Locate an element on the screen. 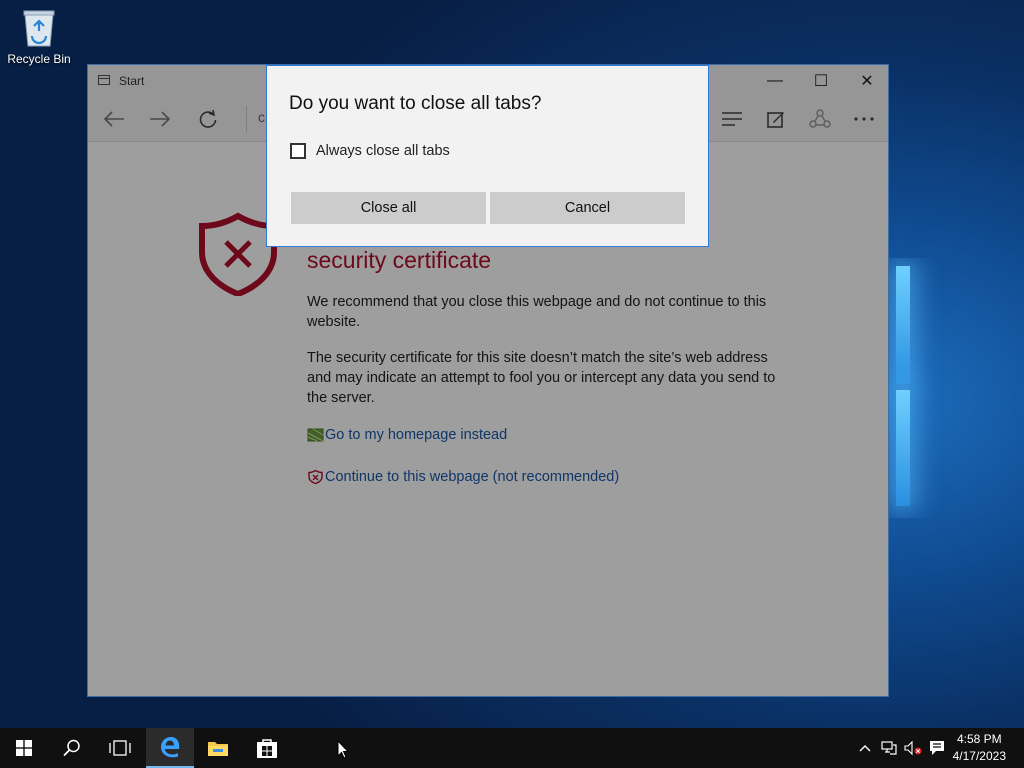  recycle-bin-icon is located at coordinates (39, 28).